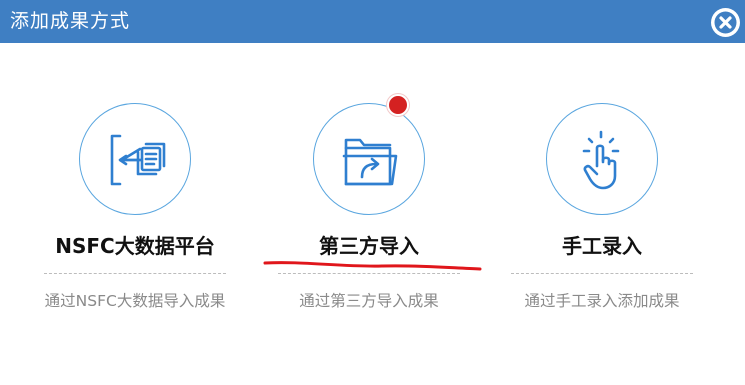  I want to click on close-button, so click(725, 22).